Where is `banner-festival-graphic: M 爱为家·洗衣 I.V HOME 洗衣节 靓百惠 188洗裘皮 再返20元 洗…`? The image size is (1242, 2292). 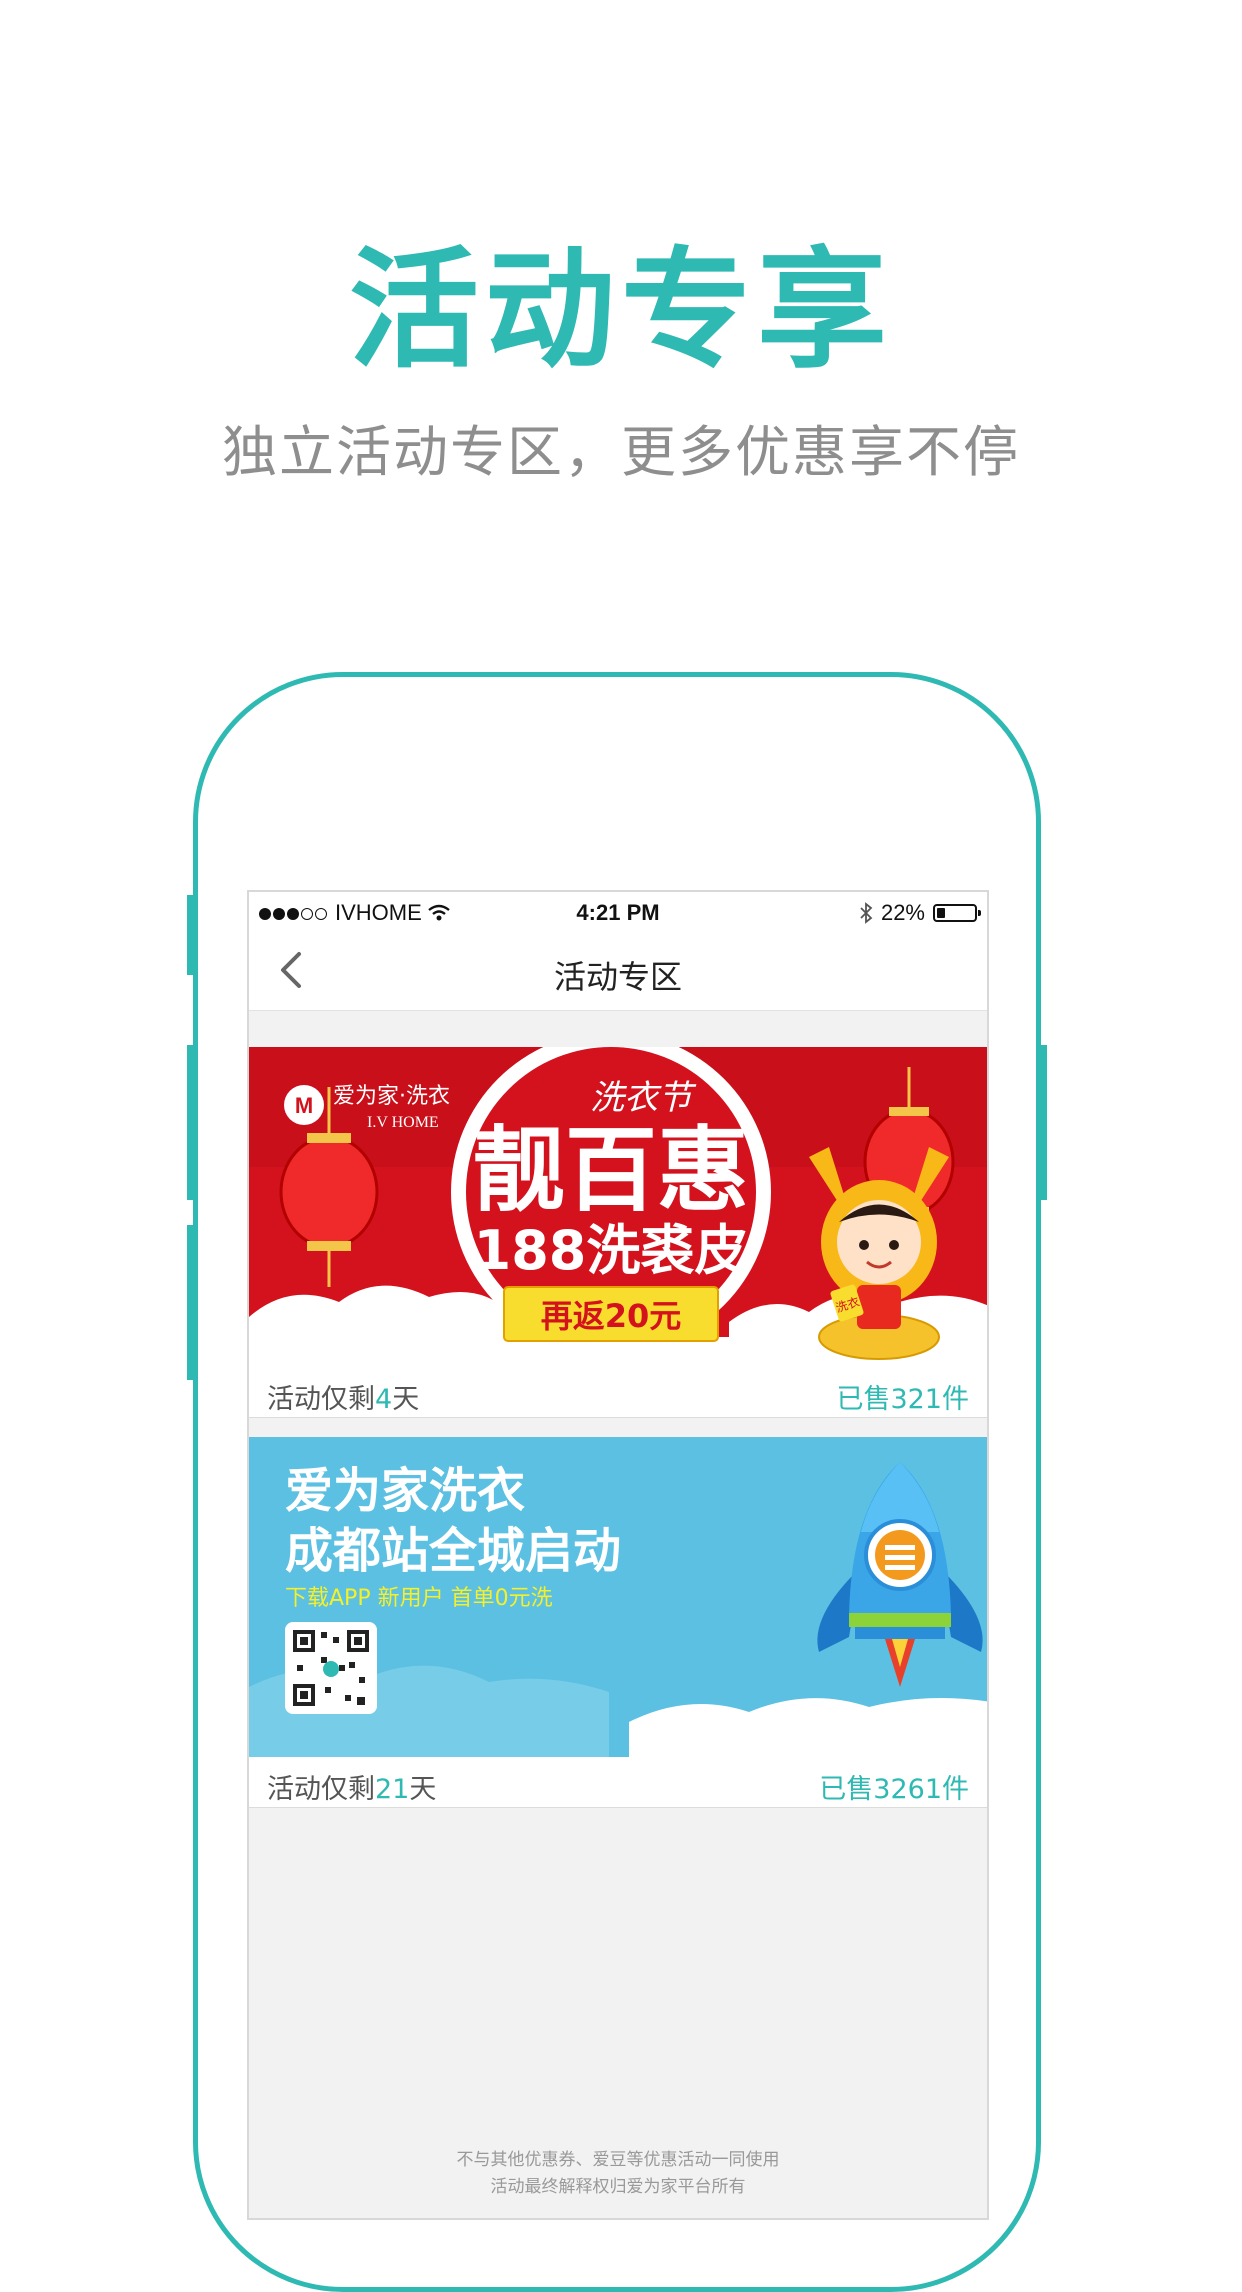
banner-festival-graphic: M 爱为家·洗衣 I.V HOME 洗衣节 靓百惠 188洗裘皮 再返20元 洗… is located at coordinates (618, 1207).